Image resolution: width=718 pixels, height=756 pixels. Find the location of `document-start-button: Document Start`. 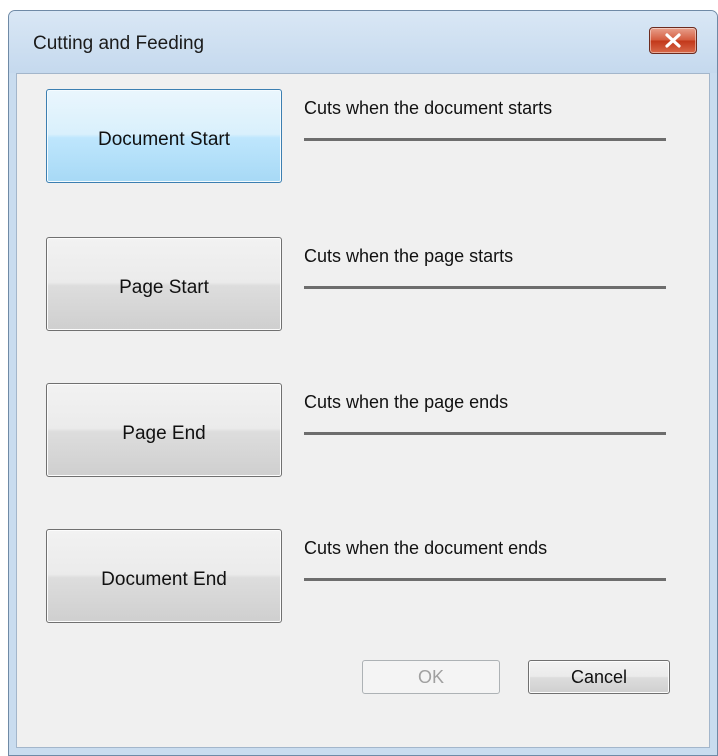

document-start-button: Document Start is located at coordinates (164, 136).